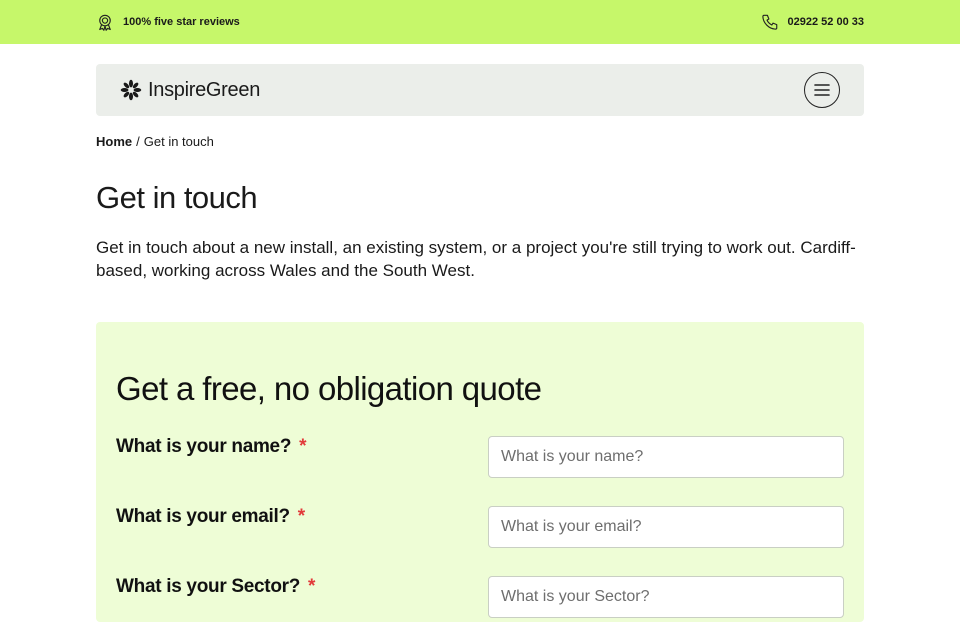 The height and width of the screenshot is (622, 960). What do you see at coordinates (666, 457) in the screenshot?
I see `name-input` at bounding box center [666, 457].